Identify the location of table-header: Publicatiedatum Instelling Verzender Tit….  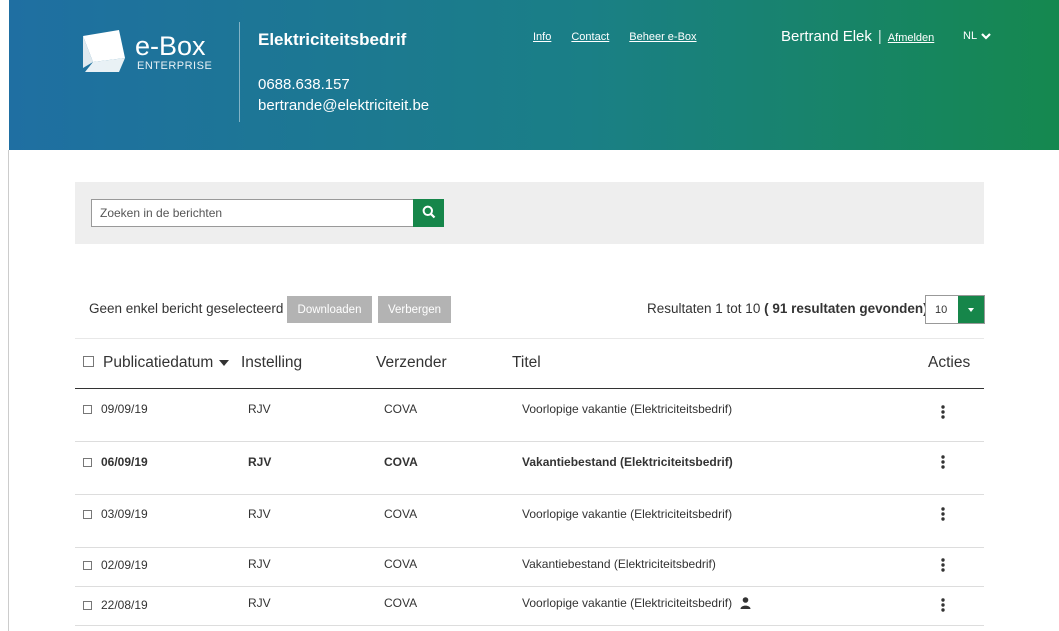
(529, 369).